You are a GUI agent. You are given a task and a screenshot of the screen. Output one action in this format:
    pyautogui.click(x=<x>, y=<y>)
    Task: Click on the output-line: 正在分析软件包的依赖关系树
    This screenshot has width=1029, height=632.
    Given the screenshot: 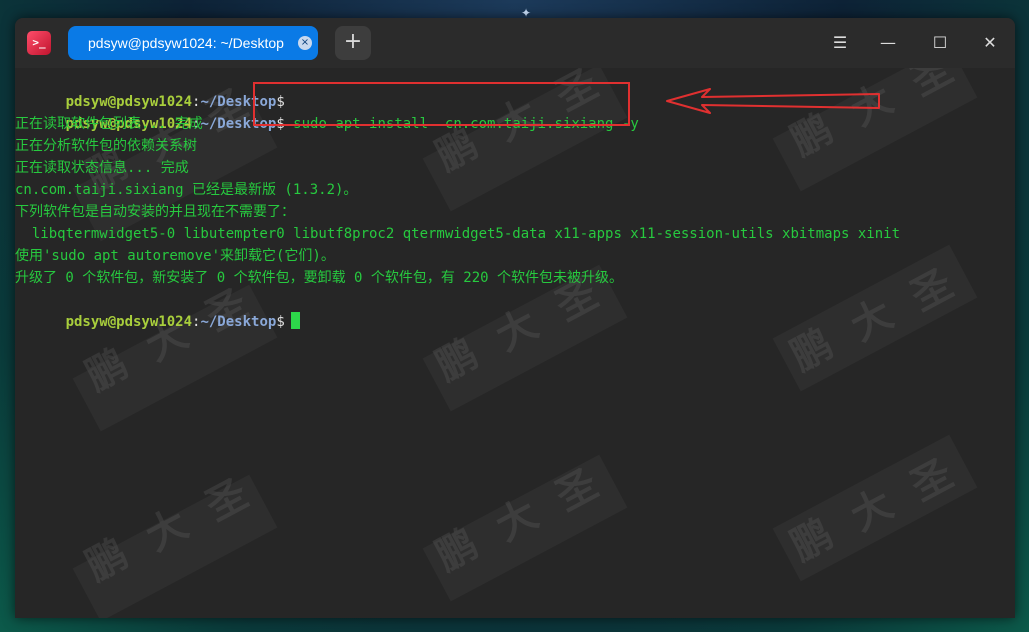 What is the action you would take?
    pyautogui.click(x=106, y=146)
    